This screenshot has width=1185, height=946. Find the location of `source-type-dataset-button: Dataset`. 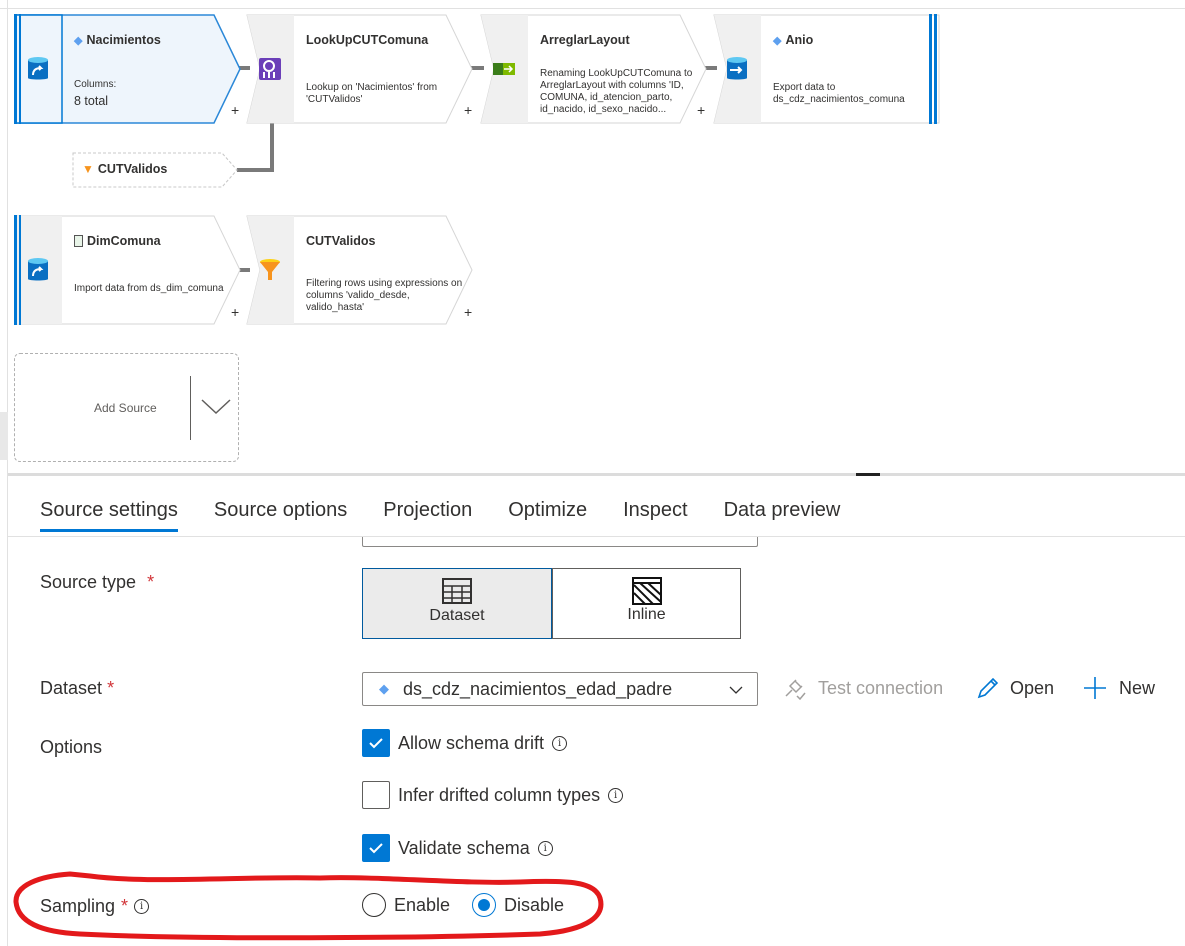

source-type-dataset-button: Dataset is located at coordinates (457, 603).